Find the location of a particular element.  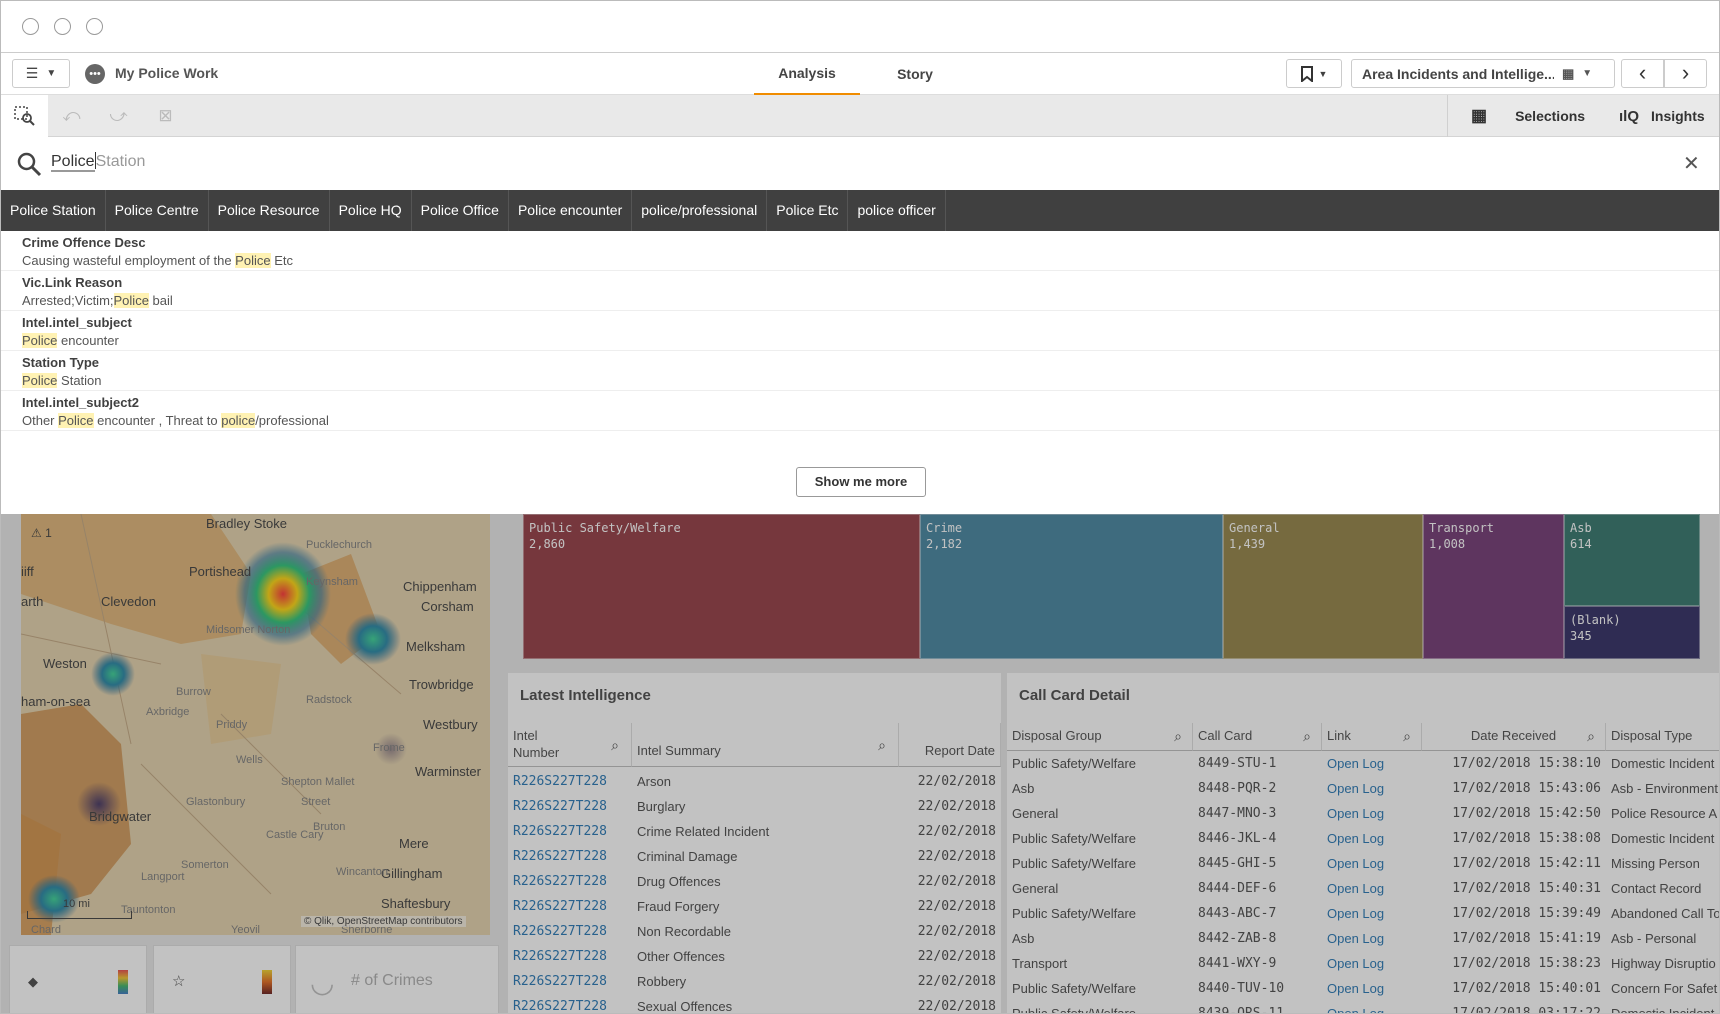

previous-sheet-button: ‹ is located at coordinates (1642, 73).